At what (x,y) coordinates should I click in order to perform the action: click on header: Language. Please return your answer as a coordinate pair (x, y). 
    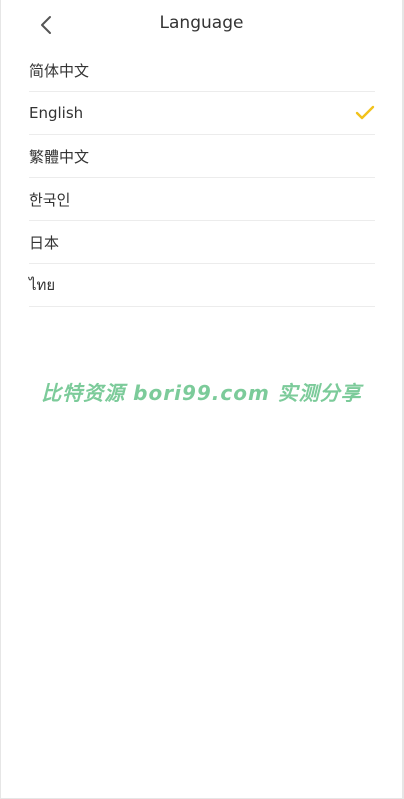
    Looking at the image, I should click on (201, 24).